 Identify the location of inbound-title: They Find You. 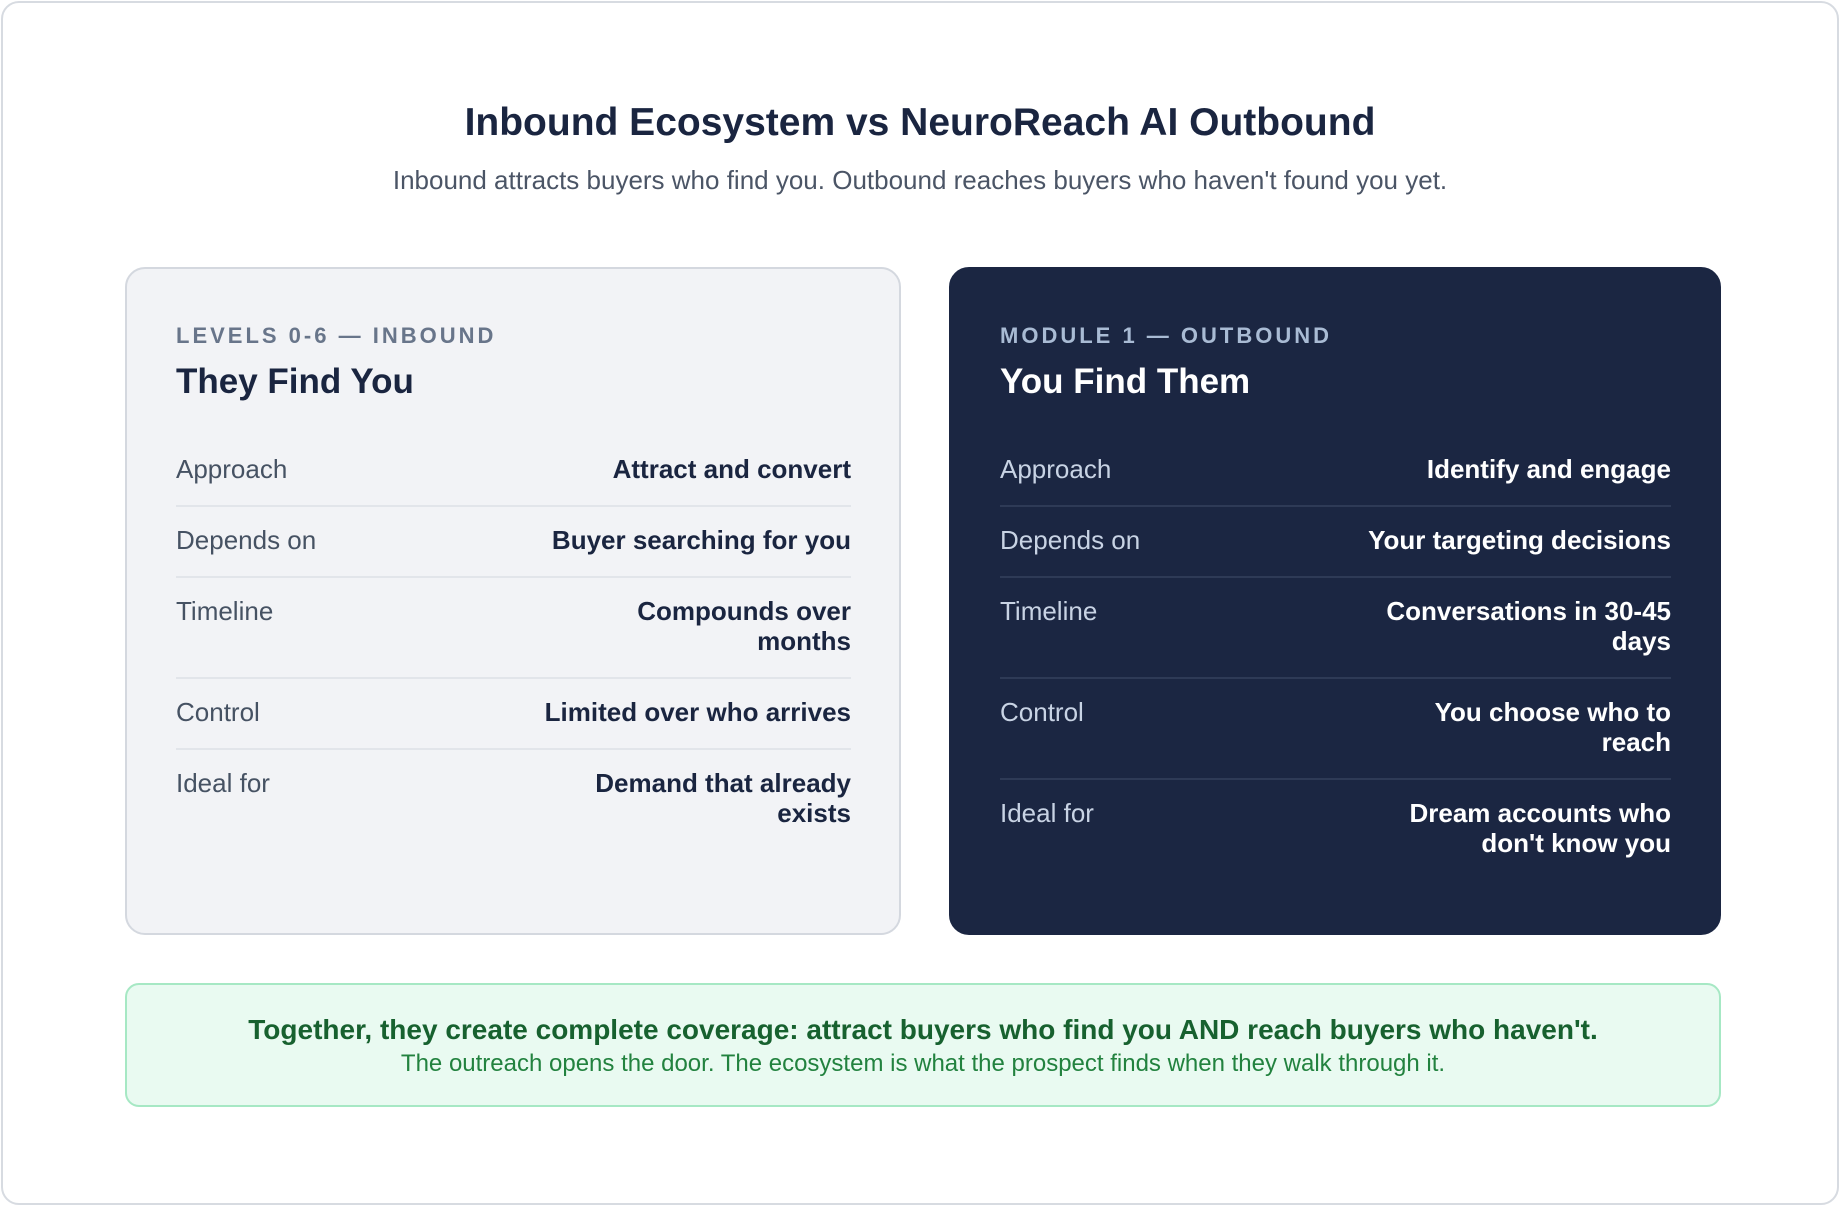
(295, 381).